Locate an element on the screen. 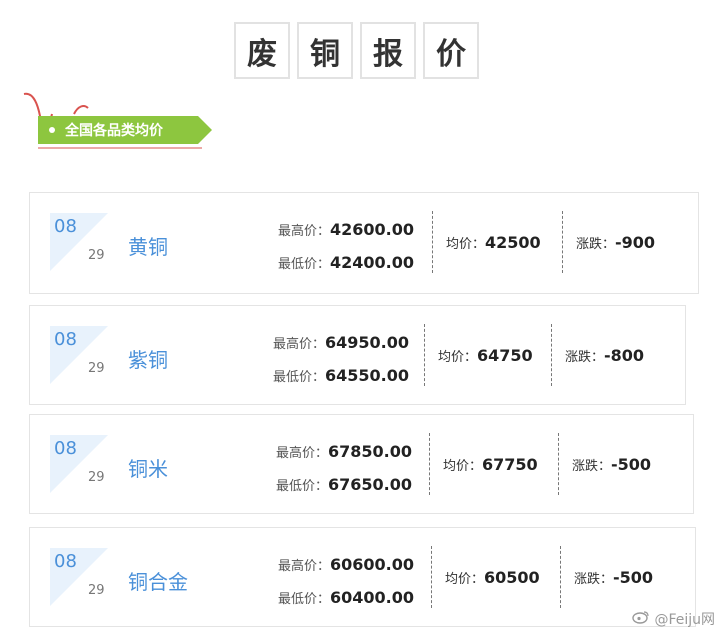 This screenshot has height=635, width=723. high-price: 最高价：67850.00 is located at coordinates (344, 451).